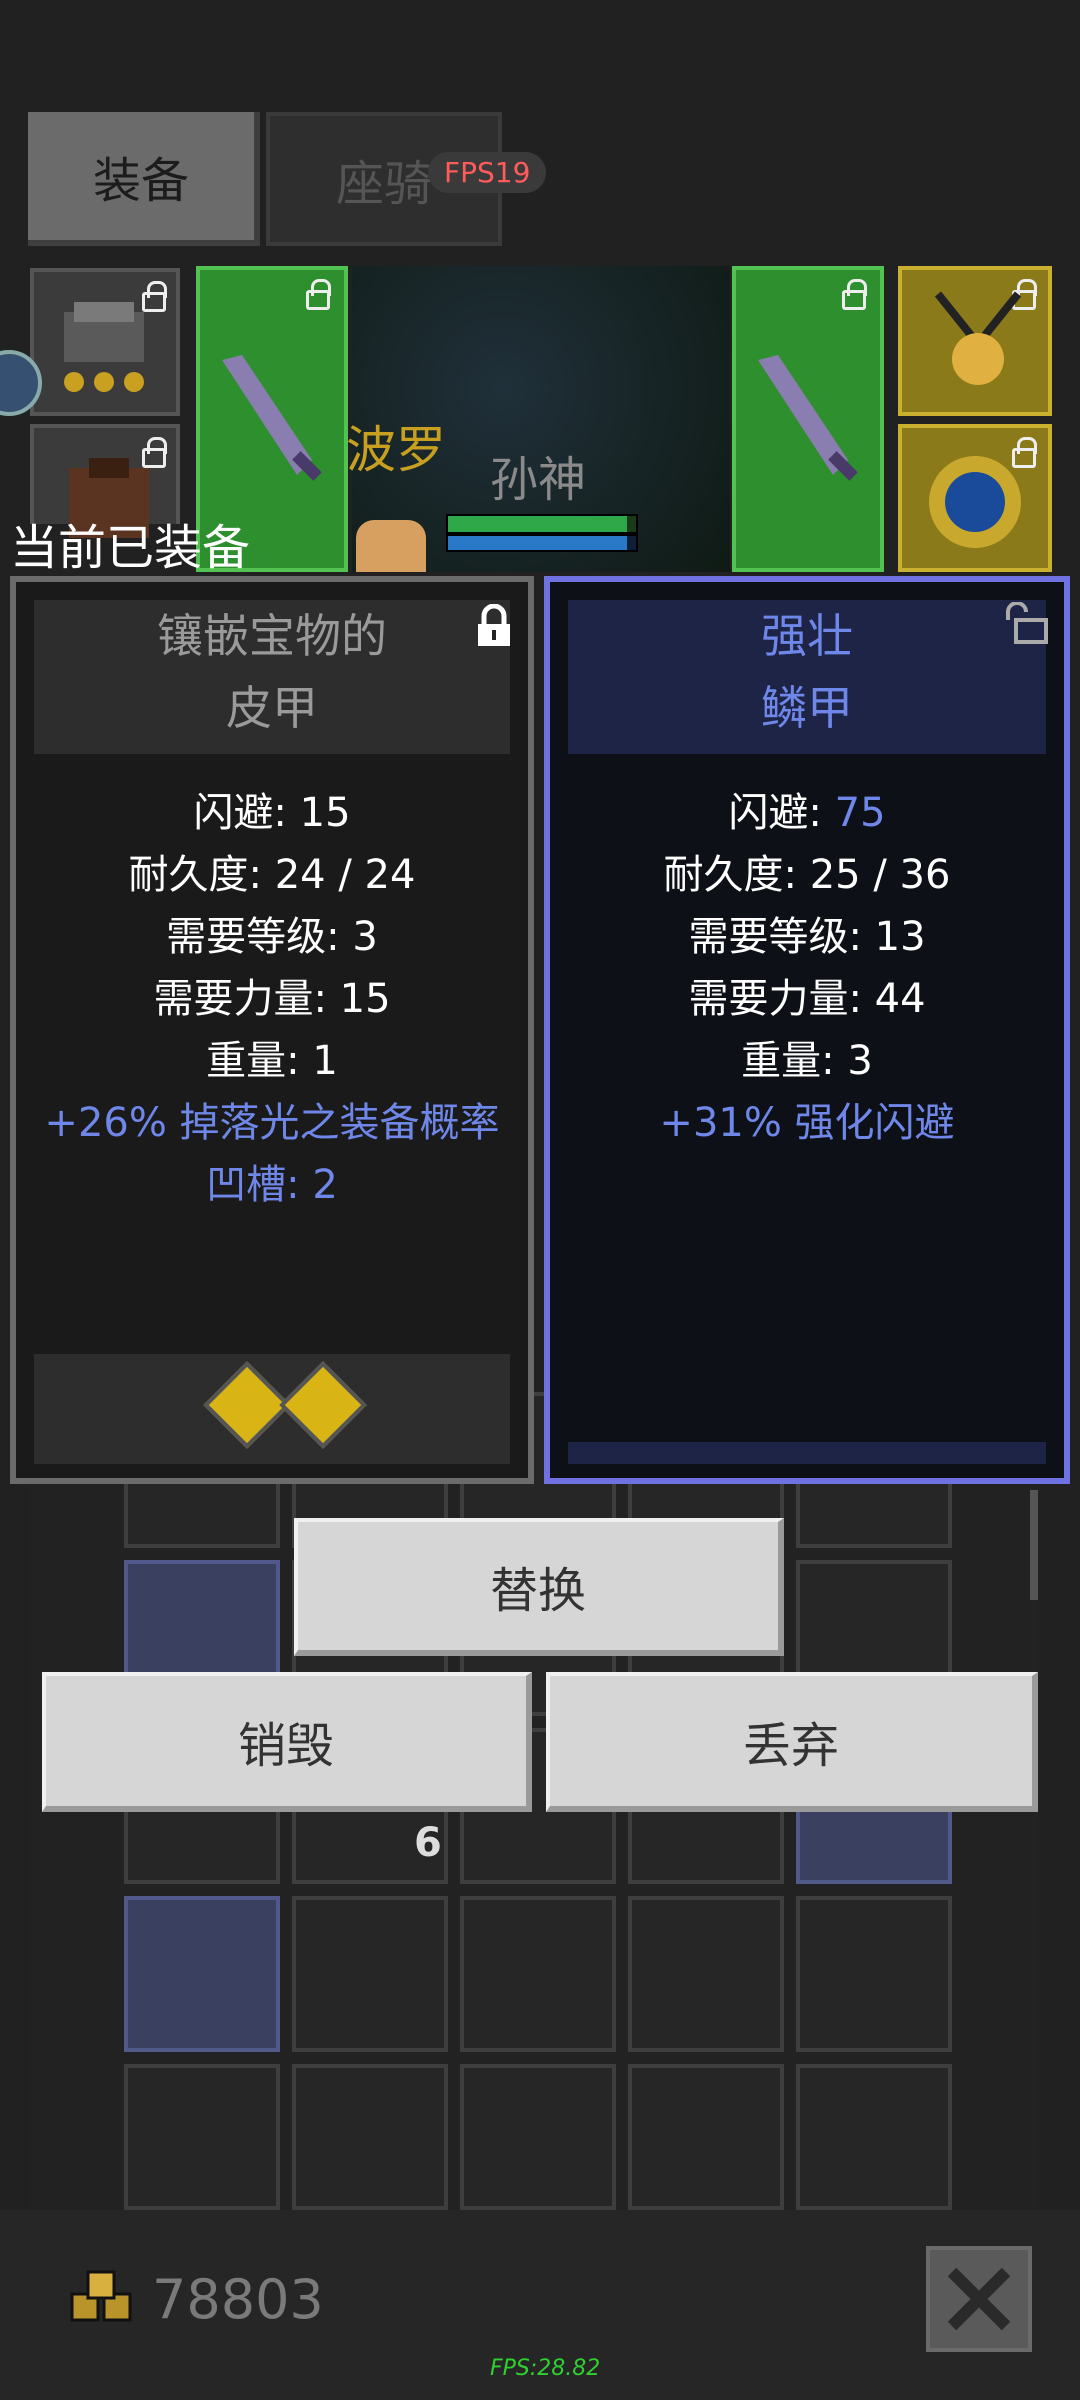  What do you see at coordinates (792, 1742) in the screenshot?
I see `discard-button: 丢弃` at bounding box center [792, 1742].